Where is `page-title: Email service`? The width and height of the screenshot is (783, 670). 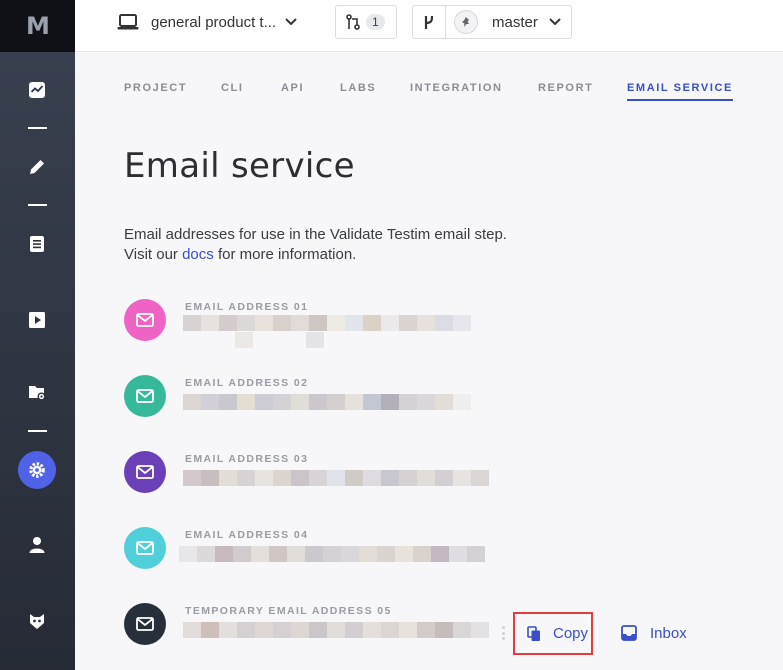
page-title: Email service is located at coordinates (239, 166).